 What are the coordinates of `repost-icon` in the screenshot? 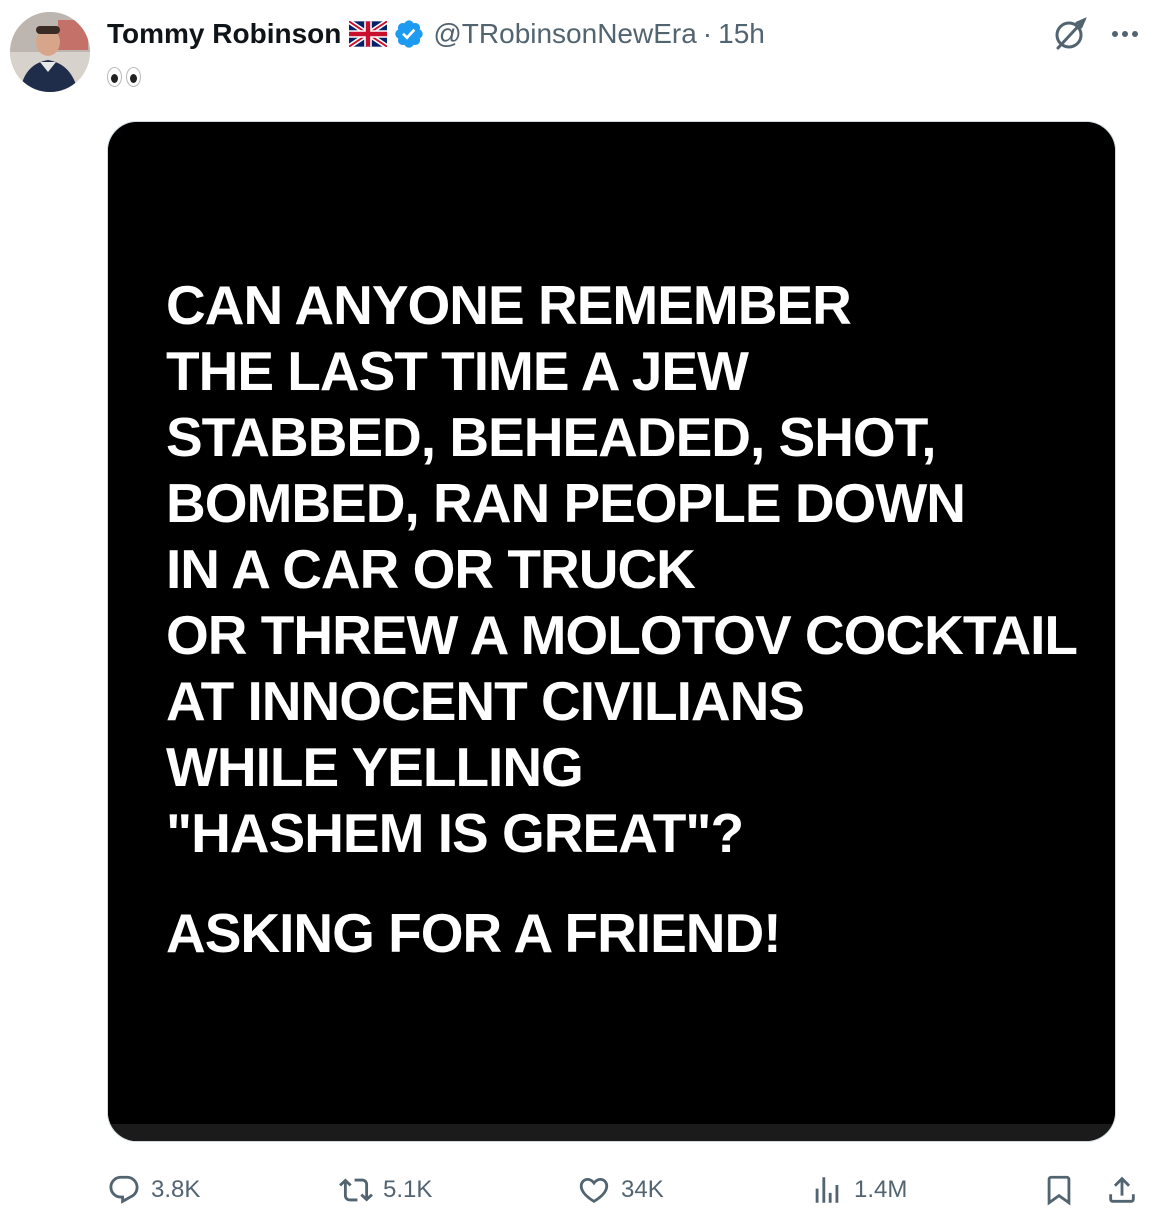 It's located at (356, 1190).